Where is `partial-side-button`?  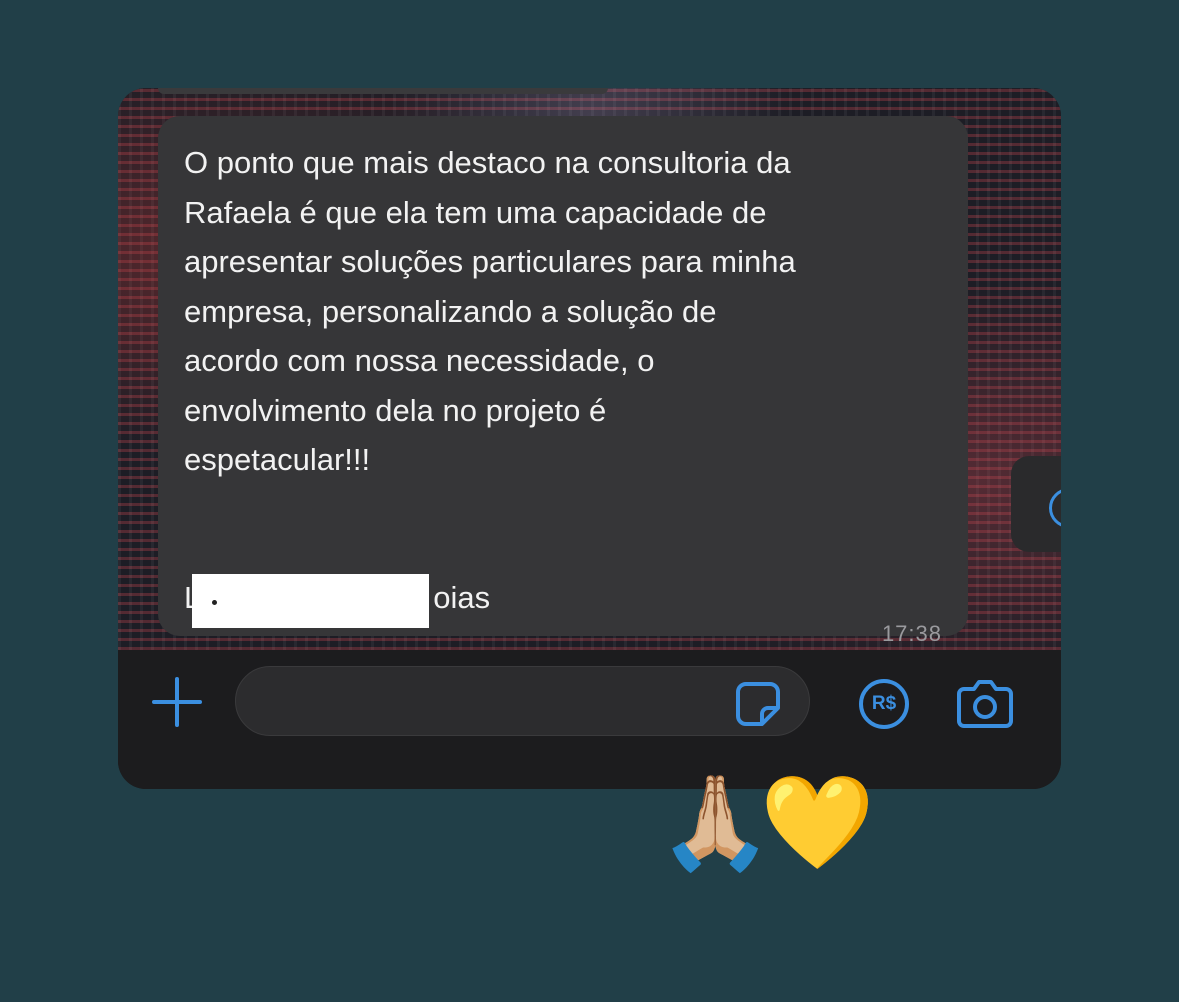 partial-side-button is located at coordinates (1036, 504).